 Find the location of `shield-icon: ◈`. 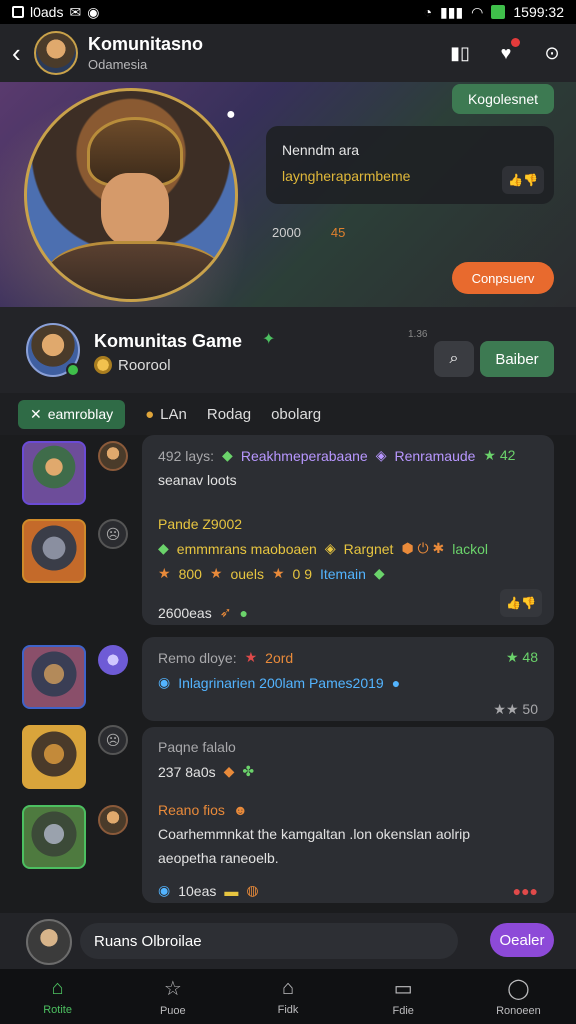

shield-icon: ◈ is located at coordinates (381, 455).